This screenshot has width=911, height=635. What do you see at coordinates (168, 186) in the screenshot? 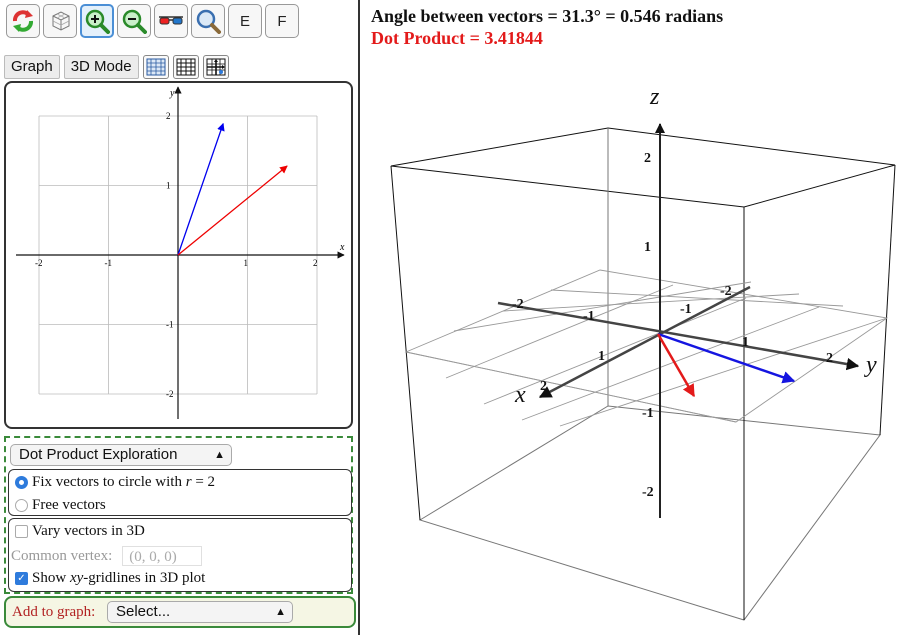
I see `y-tick-label: 1` at bounding box center [168, 186].